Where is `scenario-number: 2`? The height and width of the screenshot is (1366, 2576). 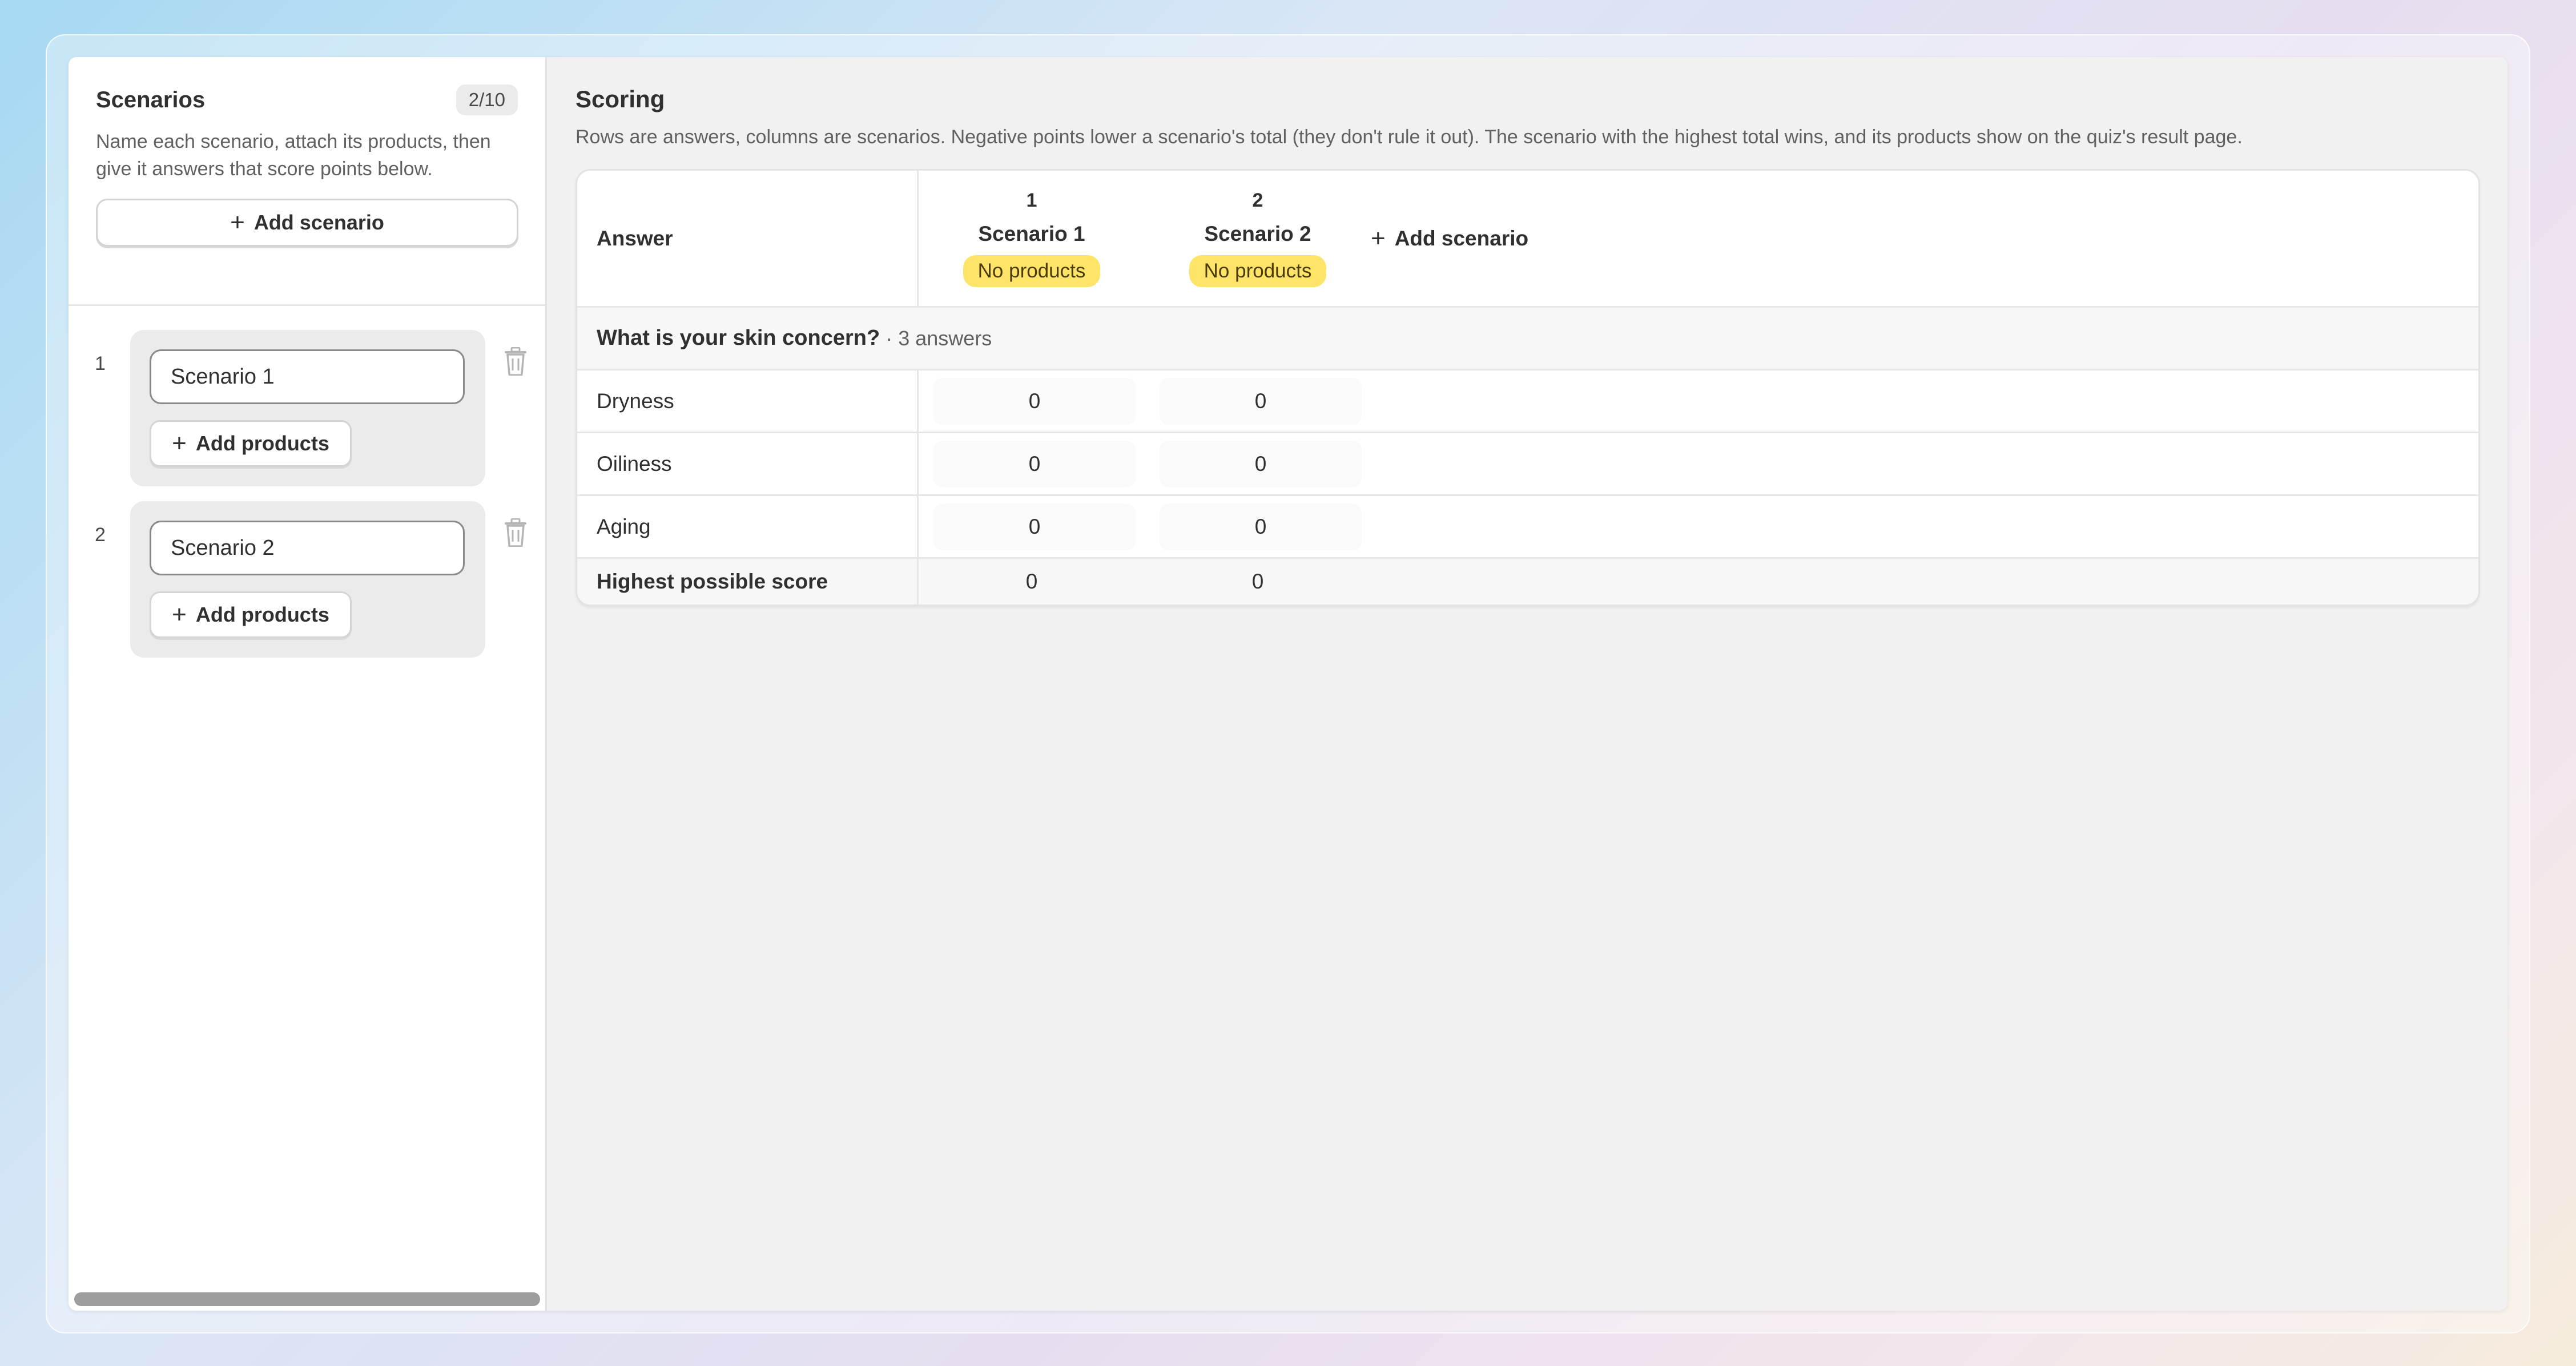
scenario-number: 2 is located at coordinates (100, 535).